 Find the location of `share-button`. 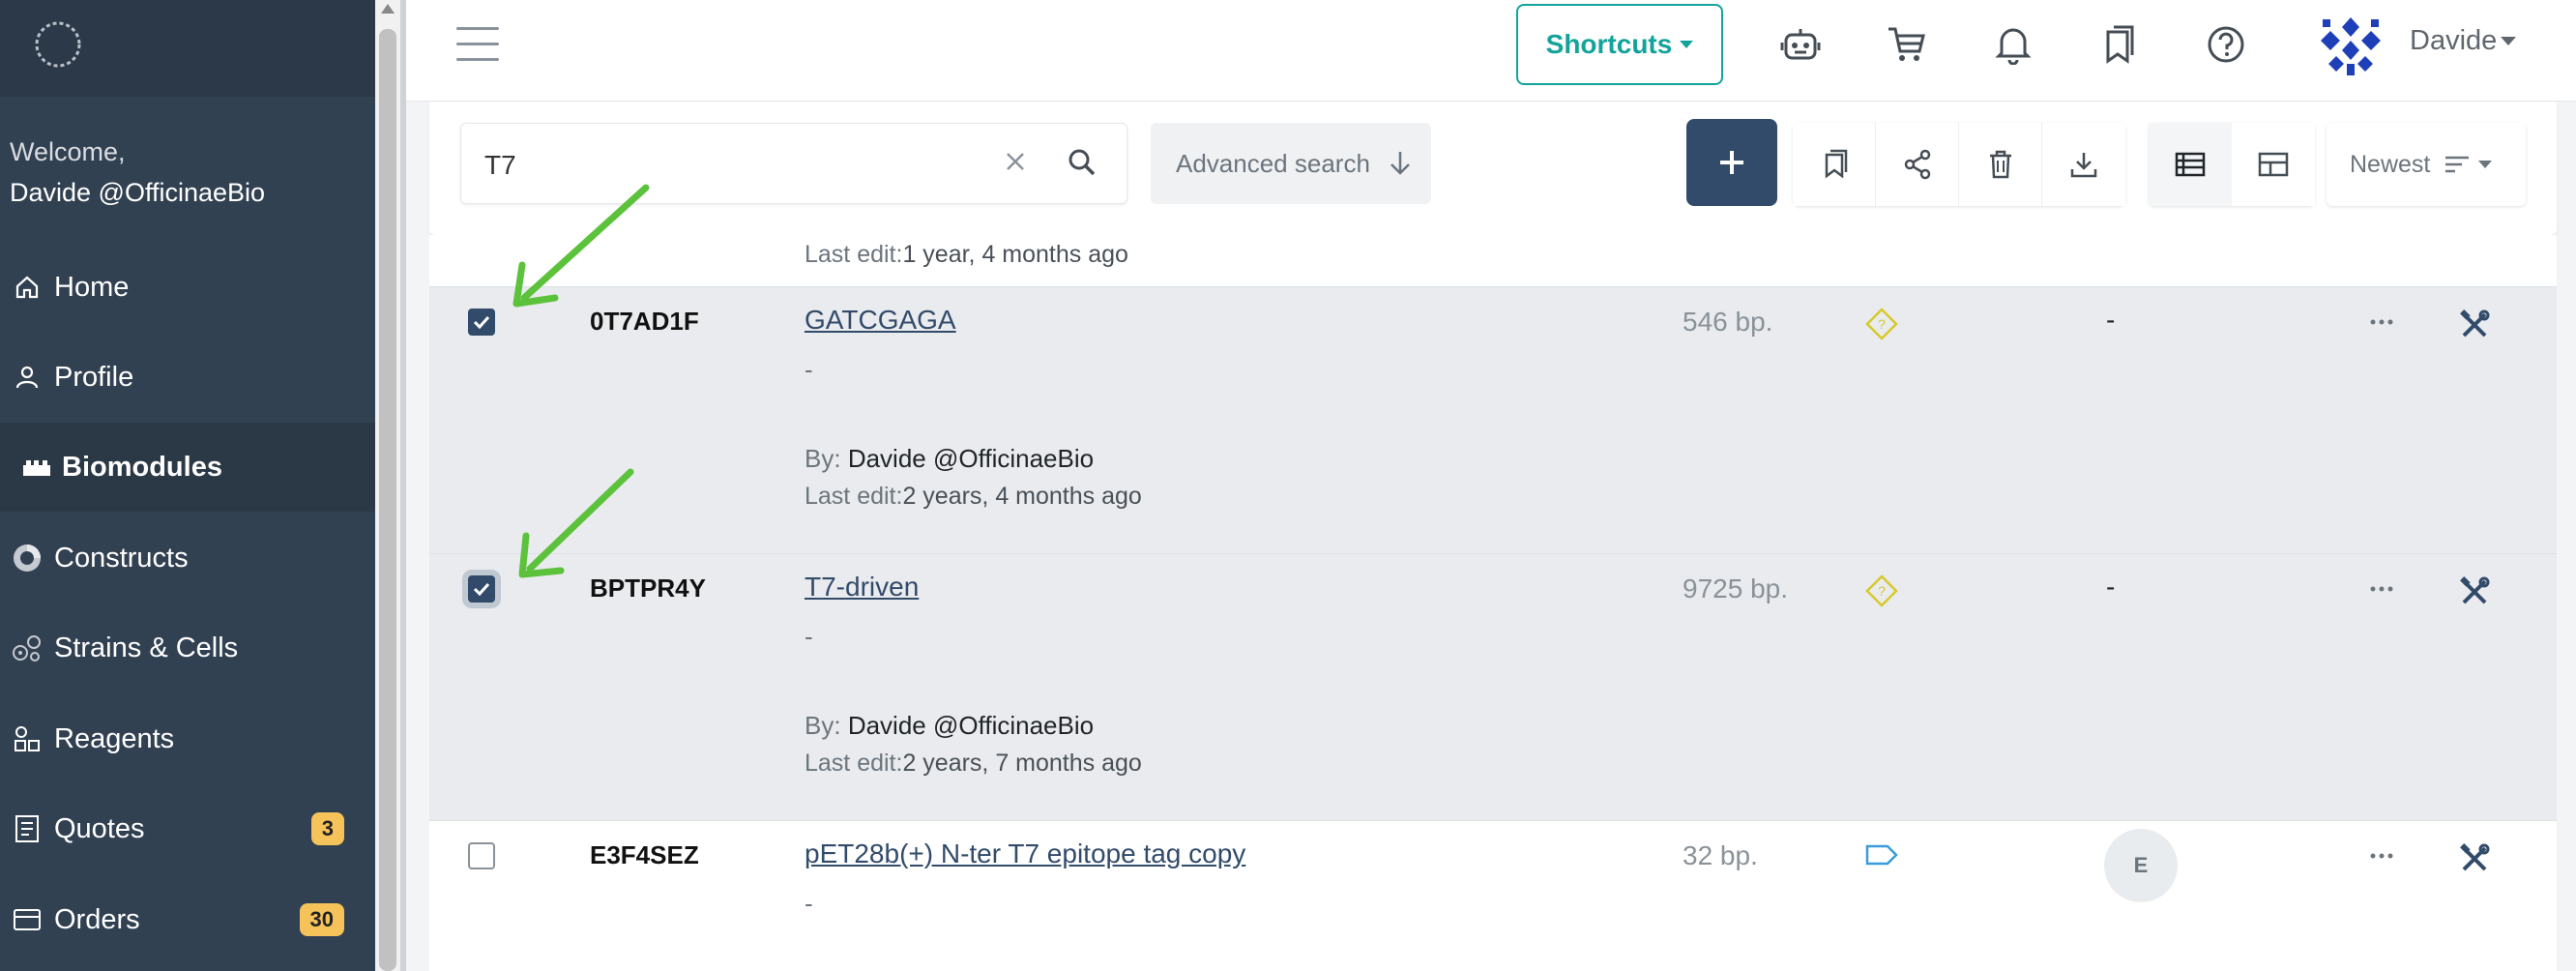

share-button is located at coordinates (1917, 165).